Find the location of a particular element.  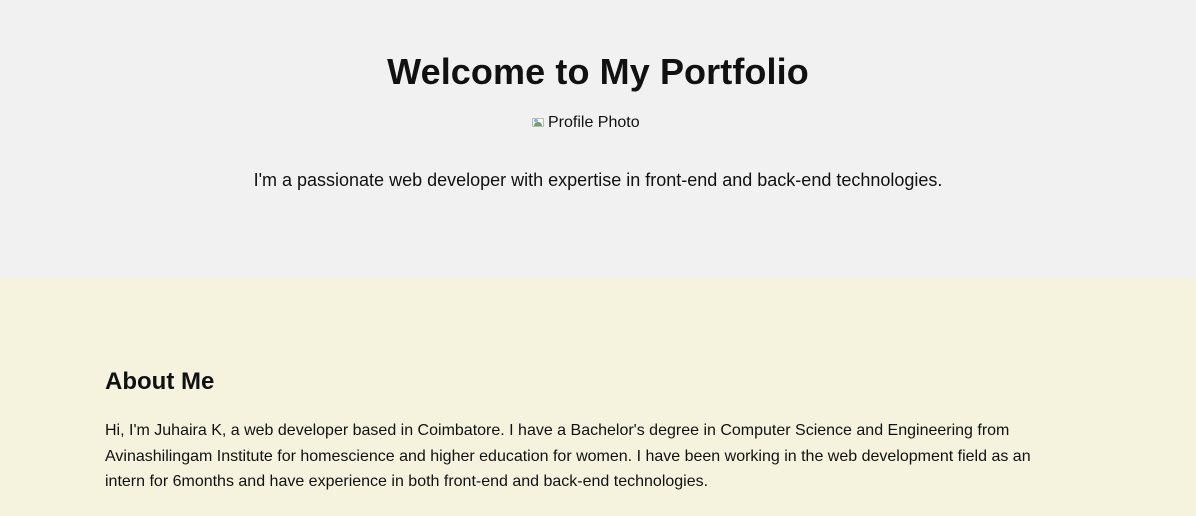

profile-photo-alt-text: Profile Photo is located at coordinates (593, 122).